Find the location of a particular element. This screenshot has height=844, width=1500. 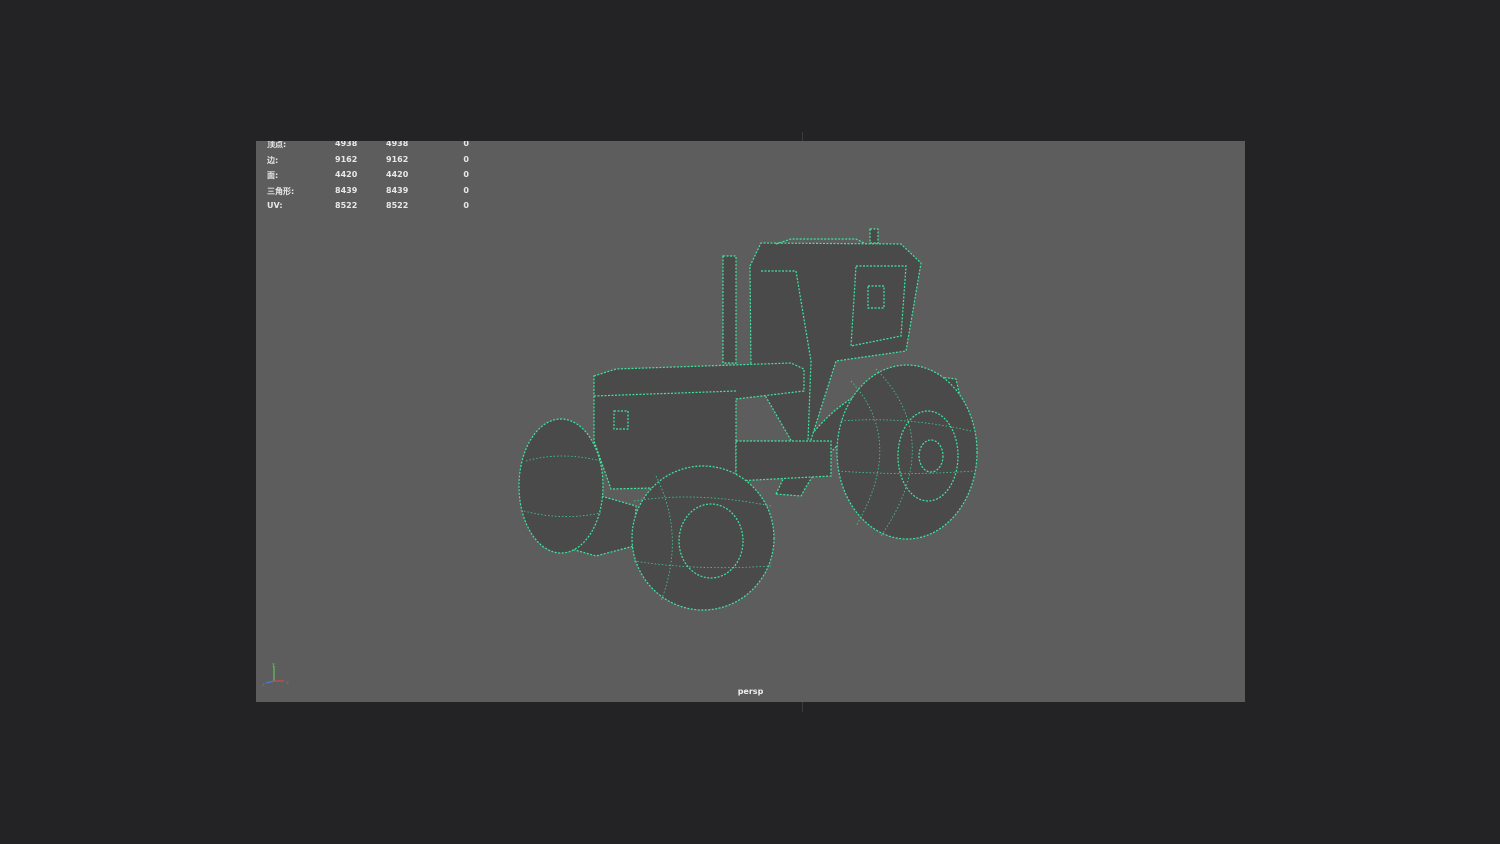

side-mirror is located at coordinates (876, 297).